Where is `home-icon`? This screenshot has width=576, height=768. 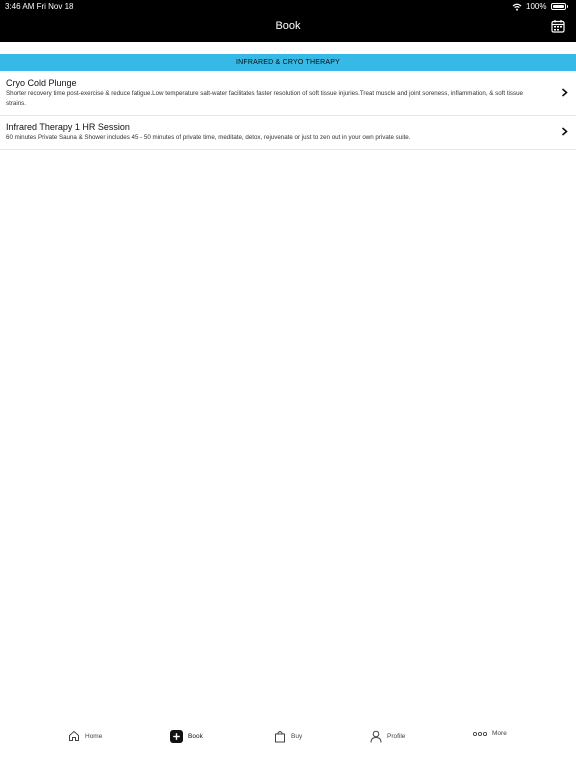 home-icon is located at coordinates (74, 735).